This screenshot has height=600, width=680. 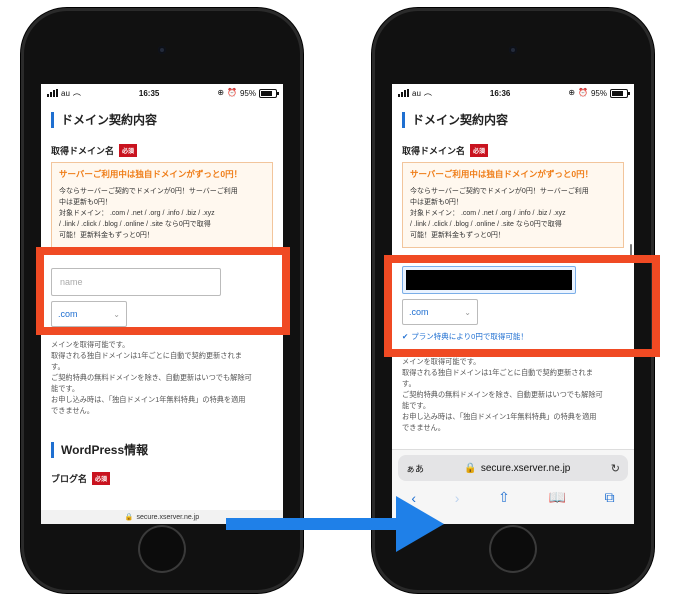 What do you see at coordinates (615, 468) in the screenshot?
I see `reload-icon: ↻` at bounding box center [615, 468].